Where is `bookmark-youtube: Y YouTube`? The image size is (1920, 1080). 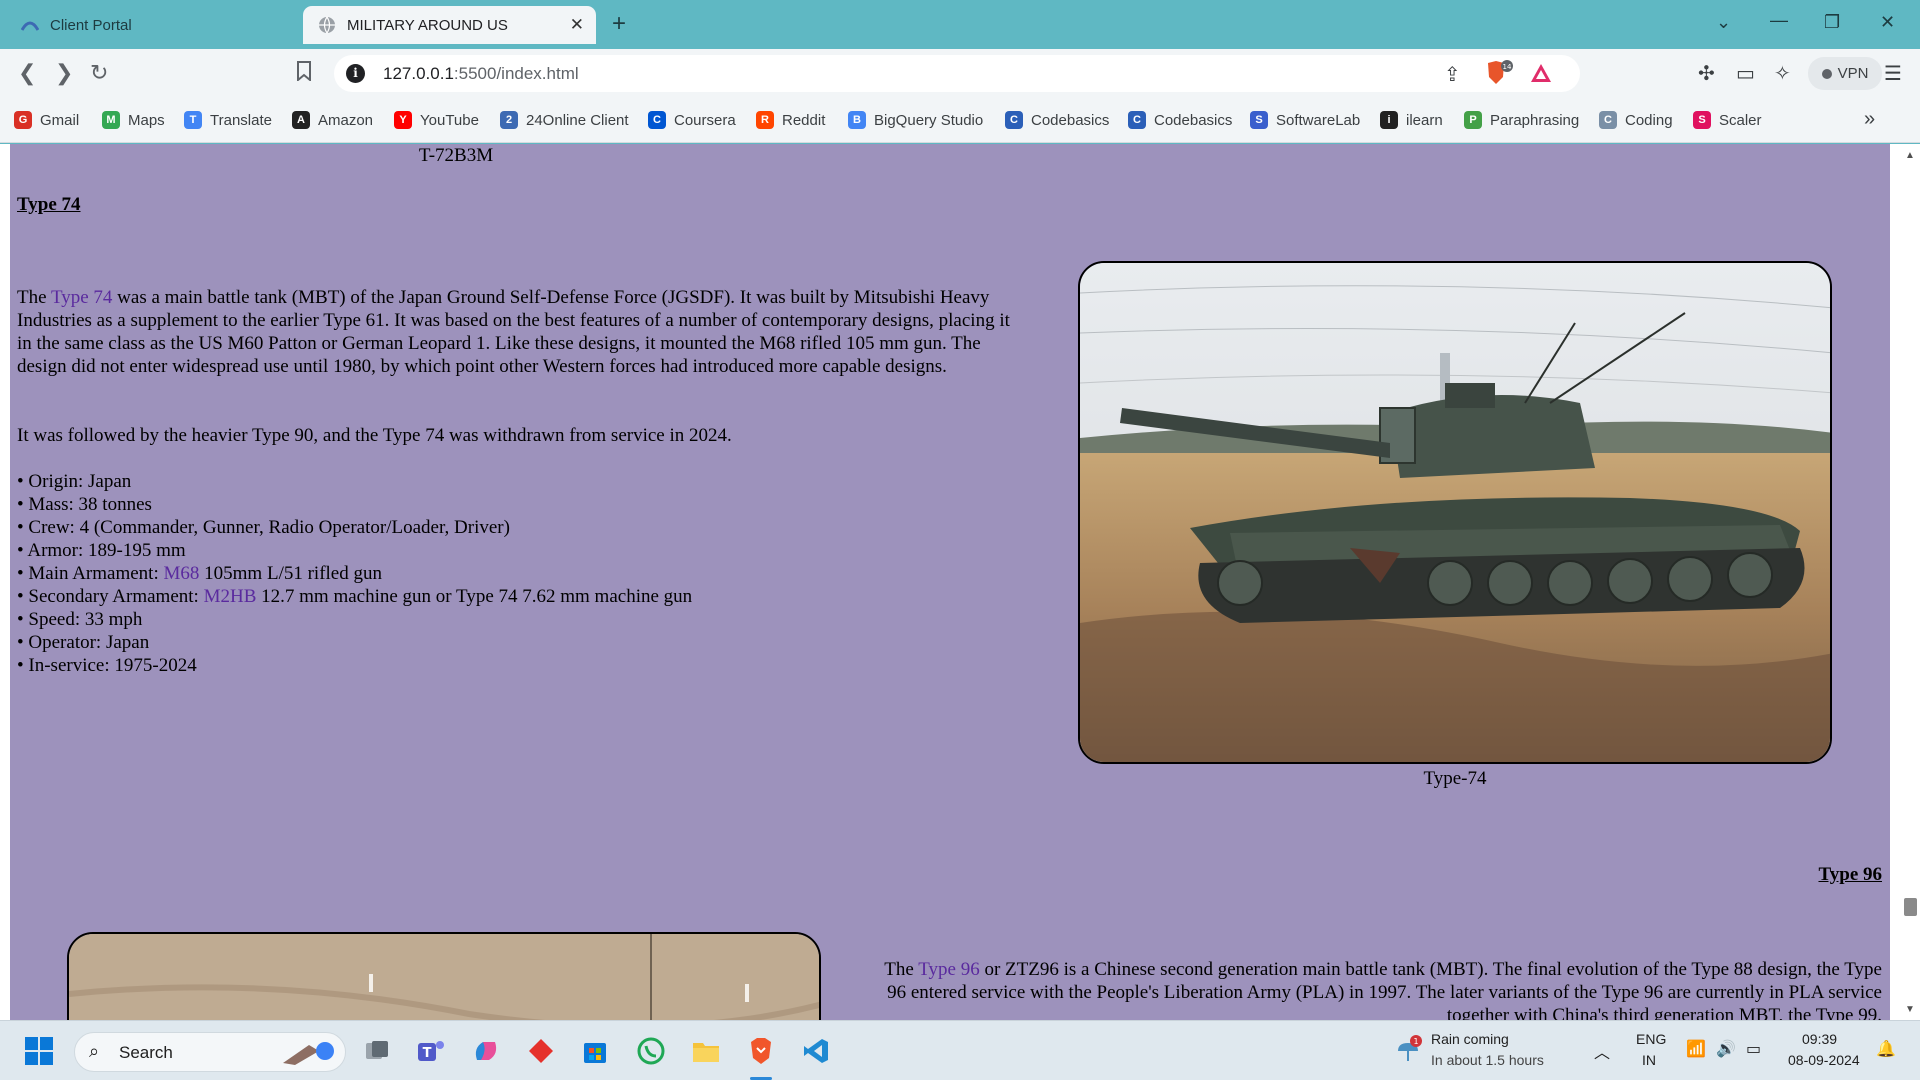
bookmark-youtube: Y YouTube is located at coordinates (436, 120).